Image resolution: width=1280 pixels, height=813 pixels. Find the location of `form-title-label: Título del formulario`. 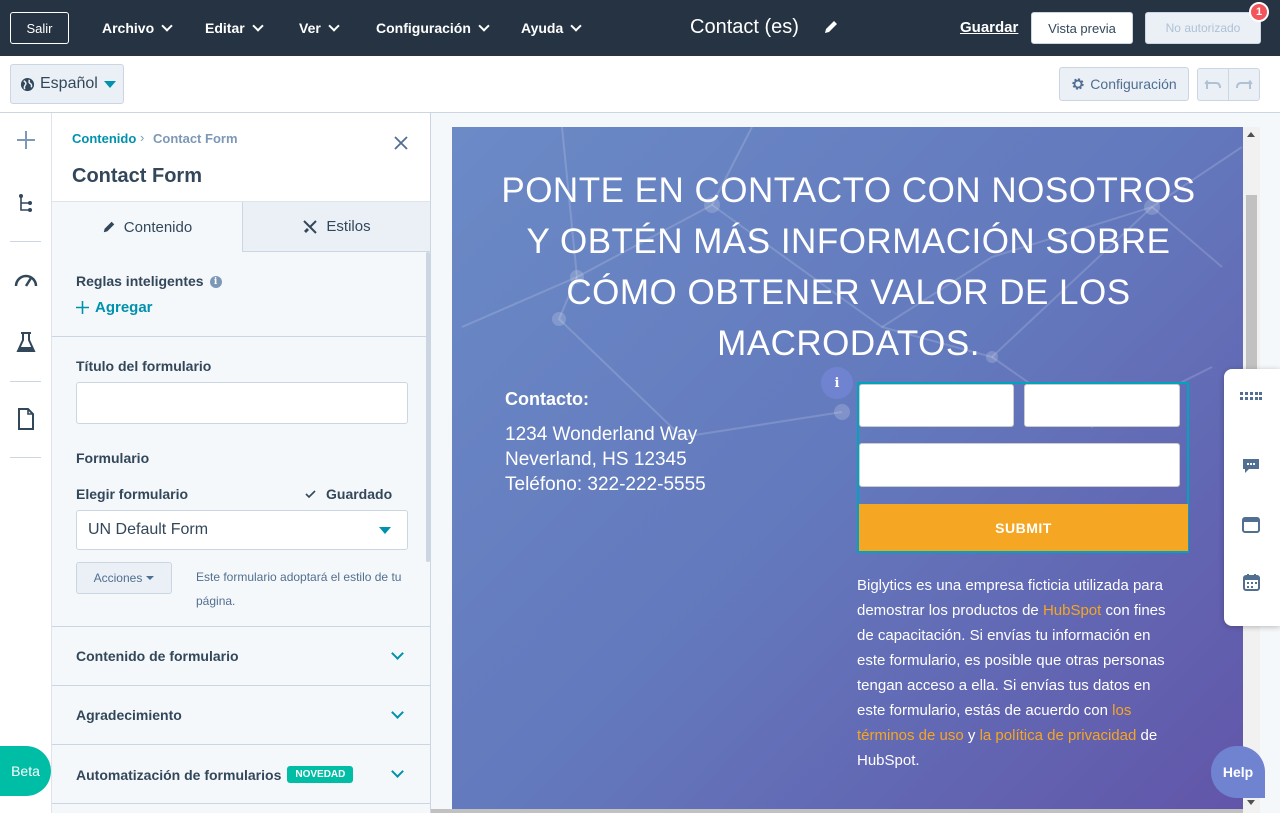

form-title-label: Título del formulario is located at coordinates (144, 366).